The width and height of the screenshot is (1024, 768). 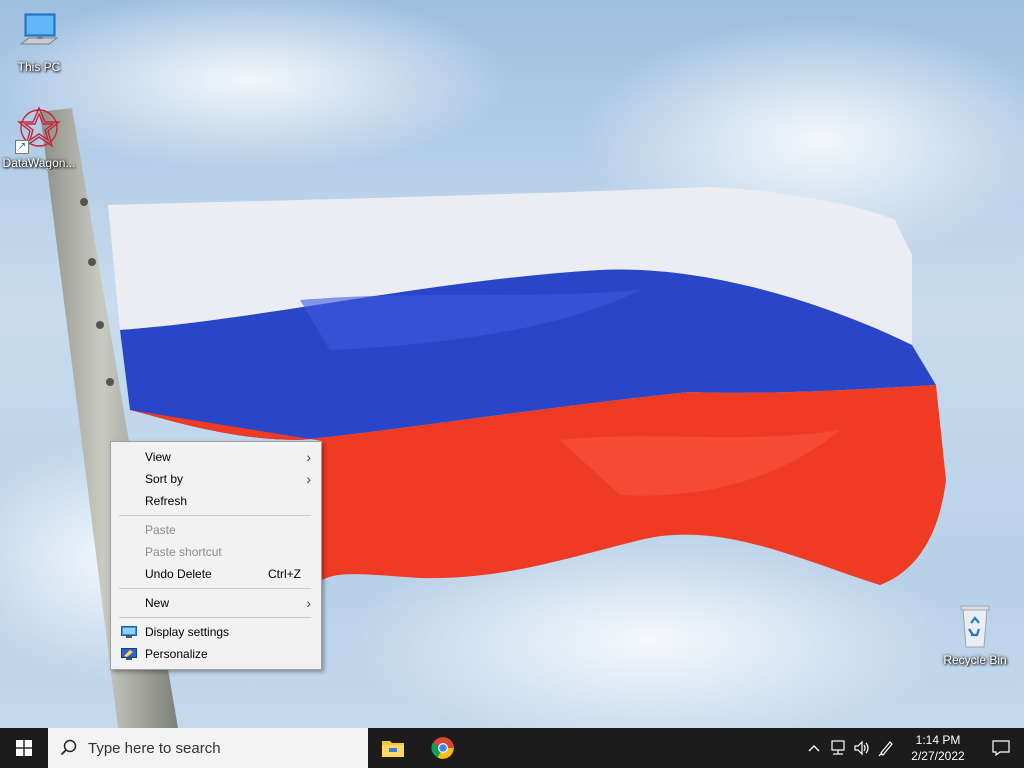 What do you see at coordinates (176, 654) in the screenshot?
I see `menu-item-label: Personalize` at bounding box center [176, 654].